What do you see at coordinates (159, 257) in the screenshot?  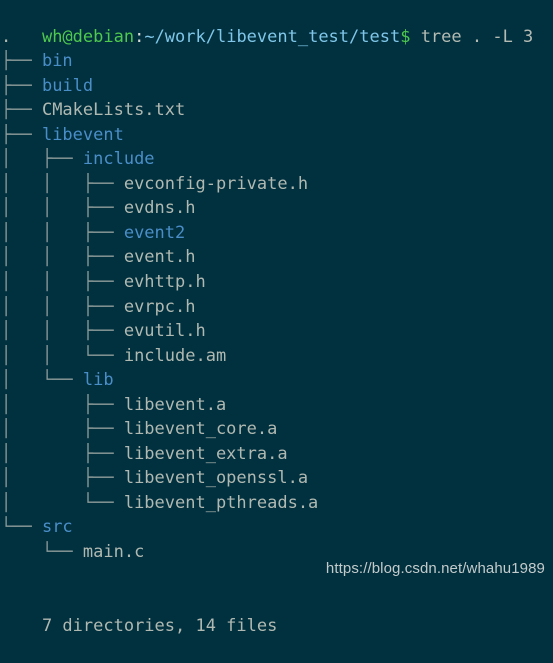 I see `tree-file-name: event.h` at bounding box center [159, 257].